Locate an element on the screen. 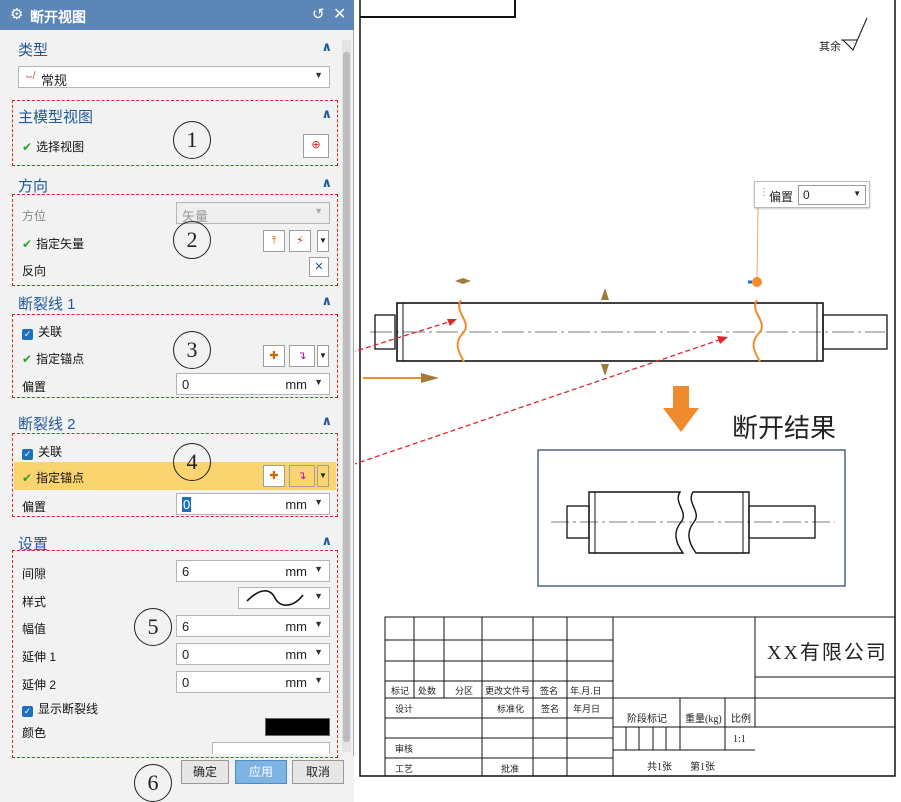  section-direction-header: 方向 ∧ is located at coordinates (176, 184).